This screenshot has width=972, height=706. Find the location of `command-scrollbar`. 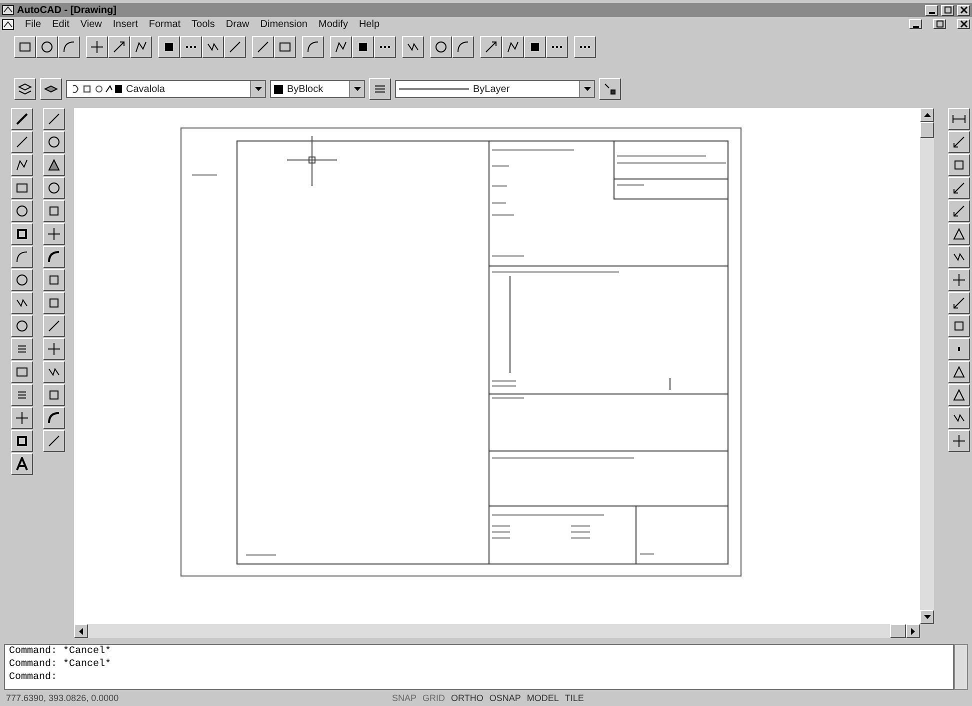

command-scrollbar is located at coordinates (961, 667).